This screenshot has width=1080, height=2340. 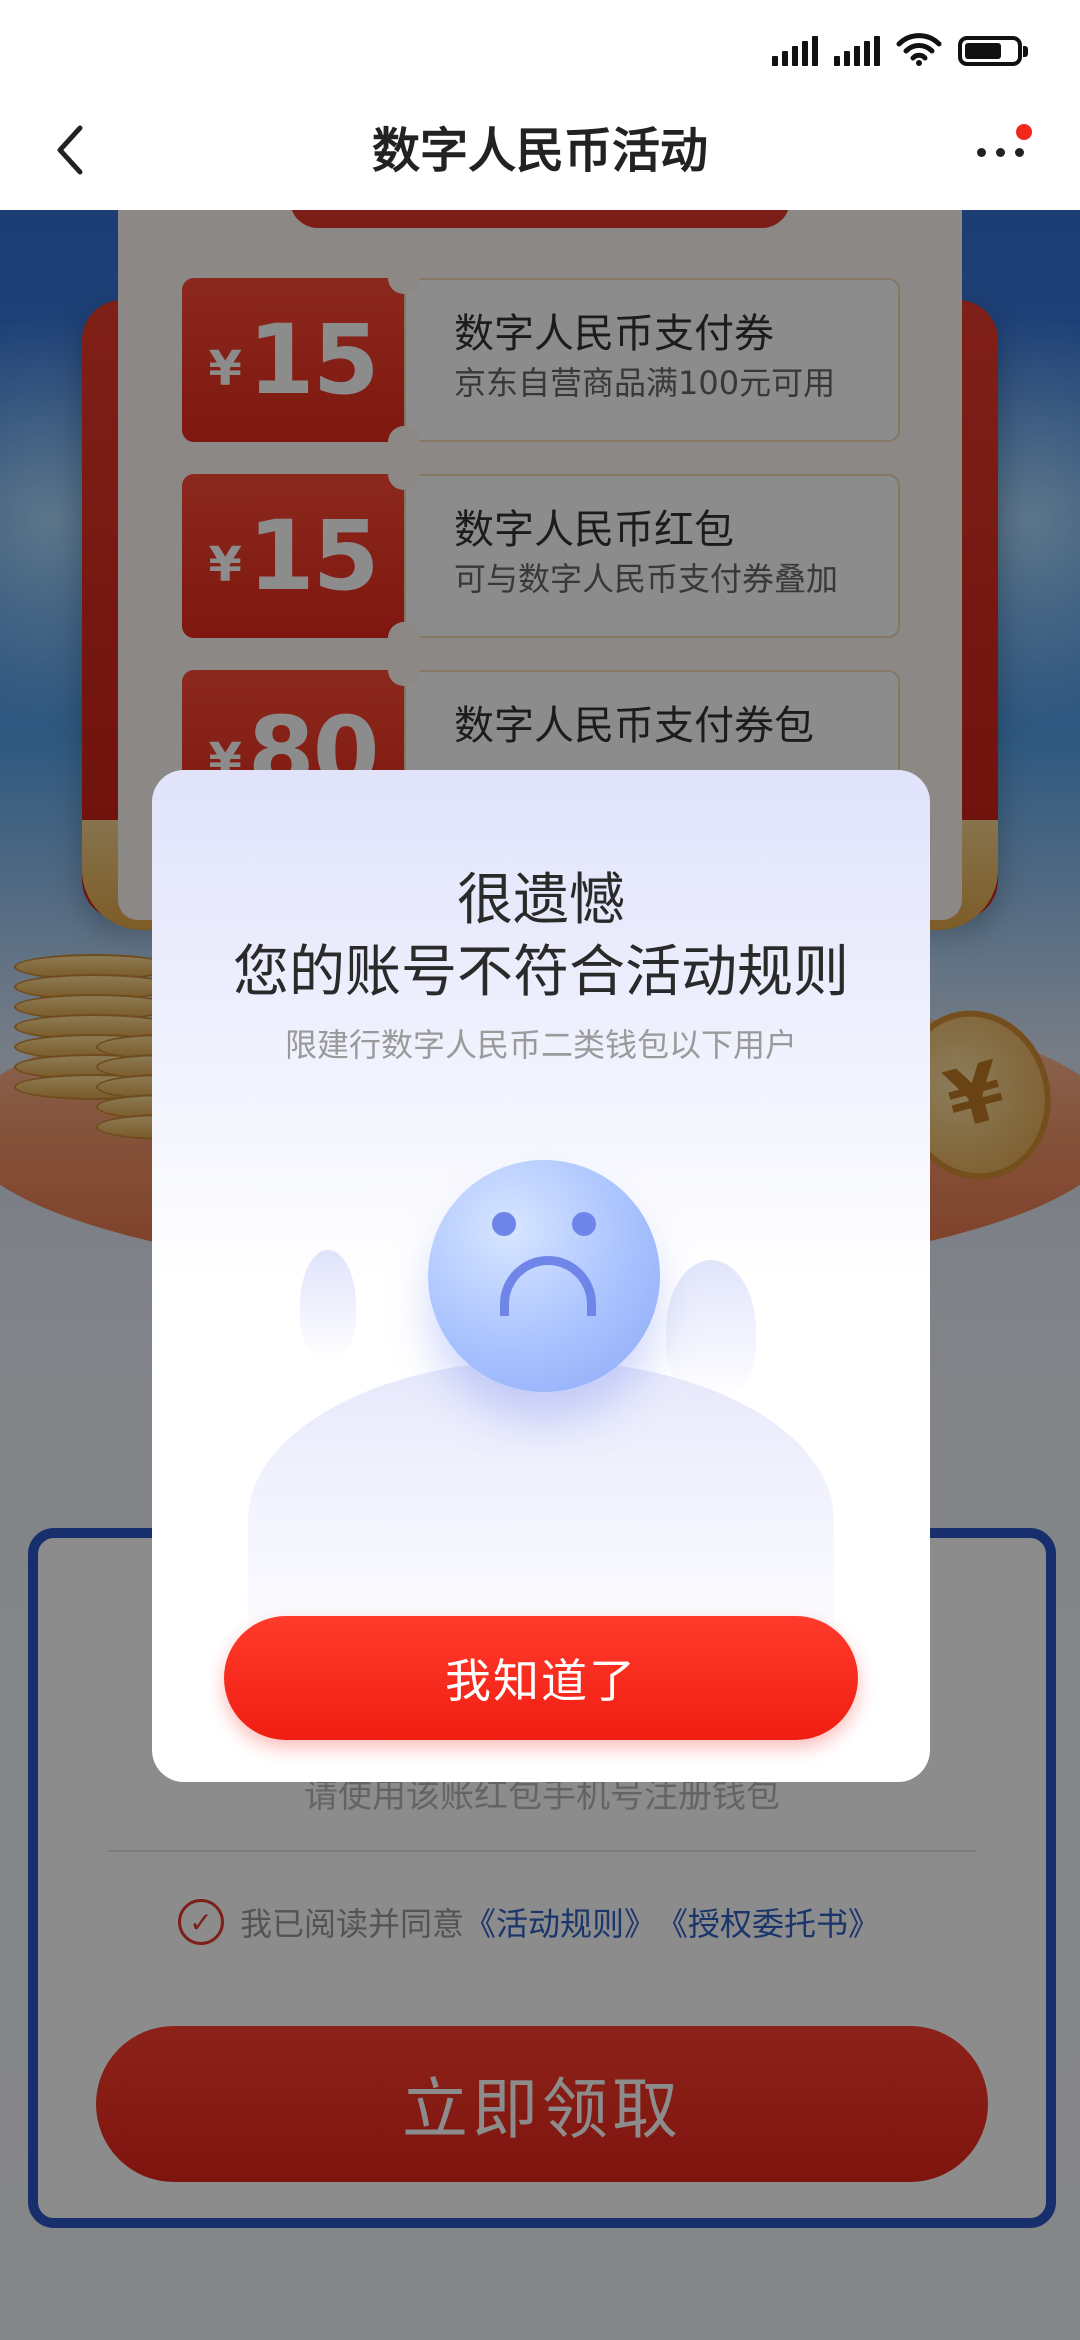 What do you see at coordinates (540, 46) in the screenshot?
I see `status-bar` at bounding box center [540, 46].